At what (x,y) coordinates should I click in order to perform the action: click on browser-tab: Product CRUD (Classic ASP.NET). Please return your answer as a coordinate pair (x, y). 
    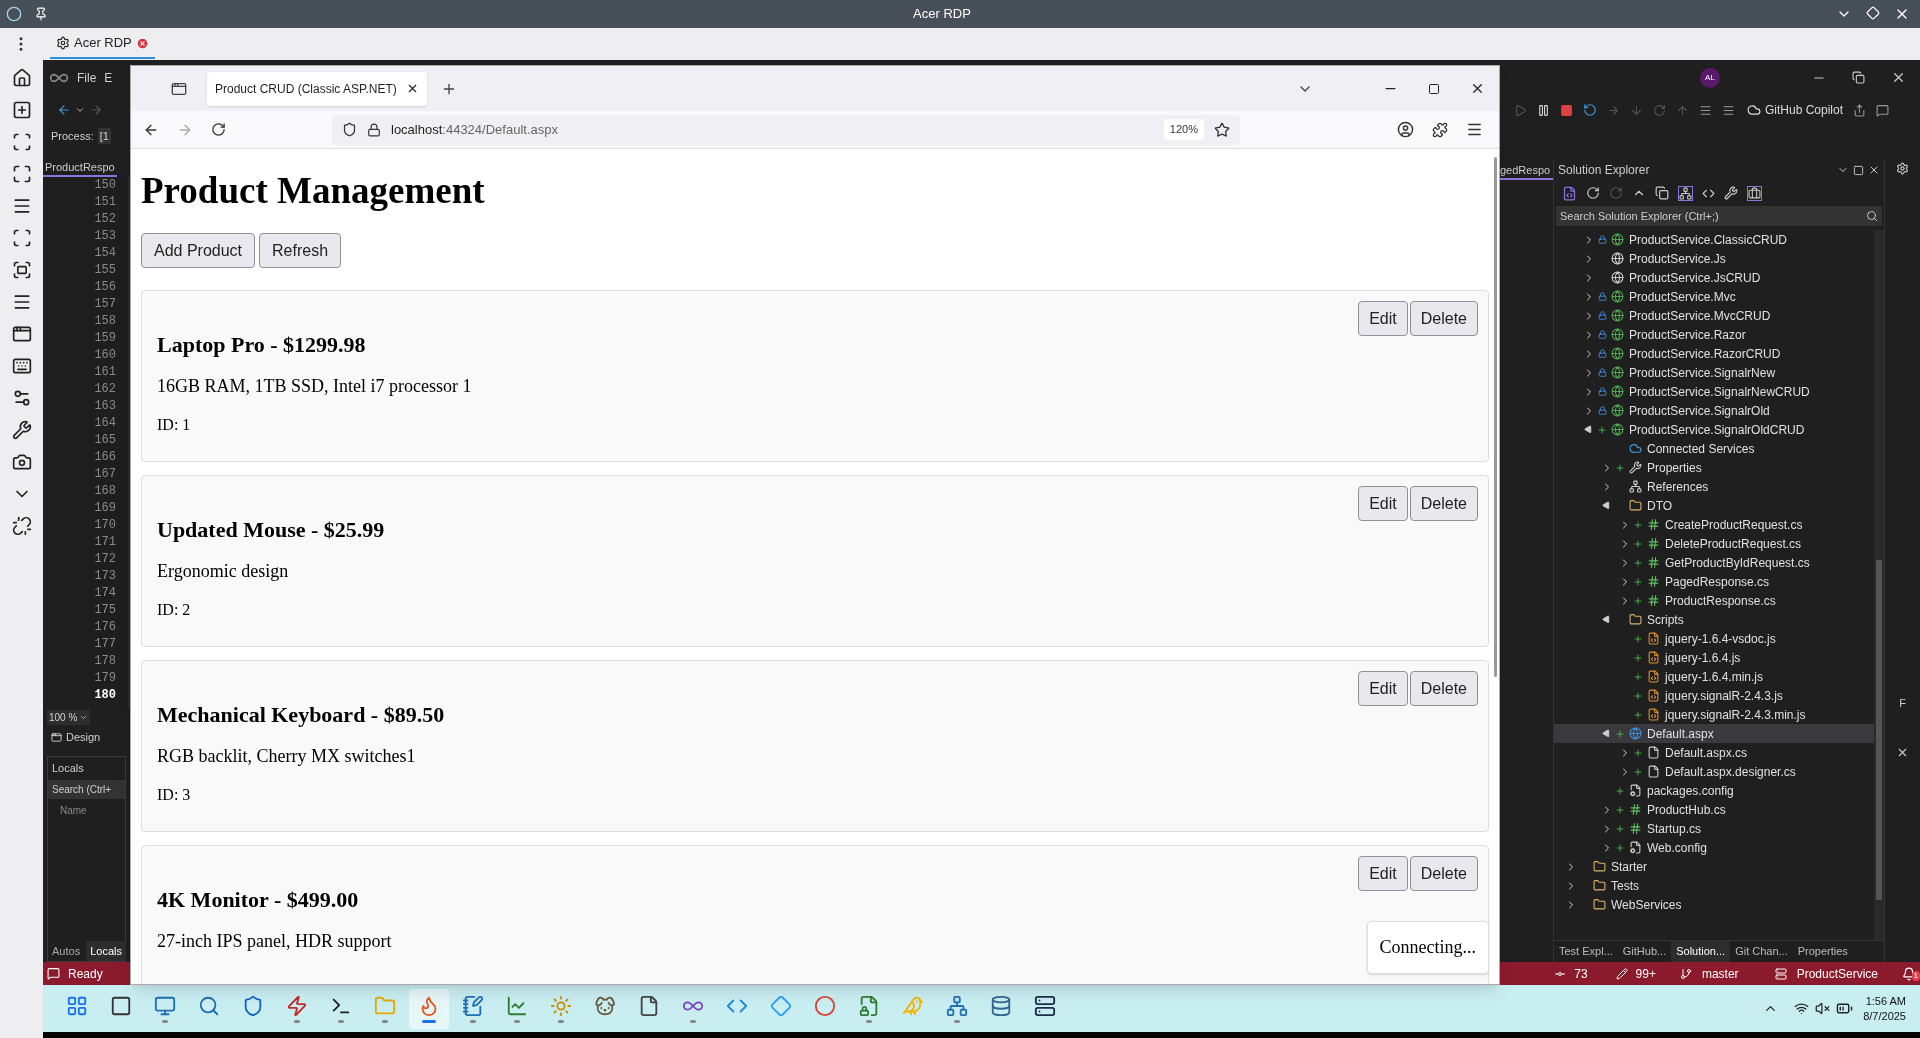
    Looking at the image, I should click on (317, 88).